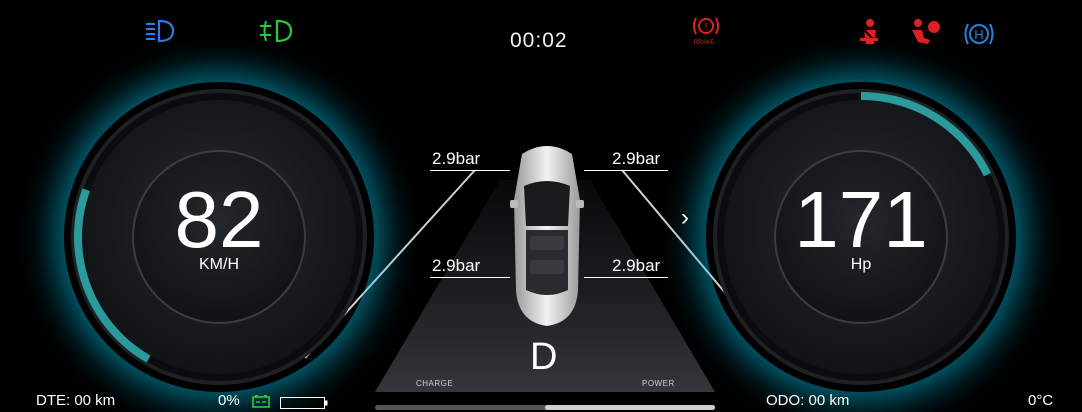  Describe the element at coordinates (636, 265) in the screenshot. I see `tire-pressure-rear-right: 2.9bar` at that location.